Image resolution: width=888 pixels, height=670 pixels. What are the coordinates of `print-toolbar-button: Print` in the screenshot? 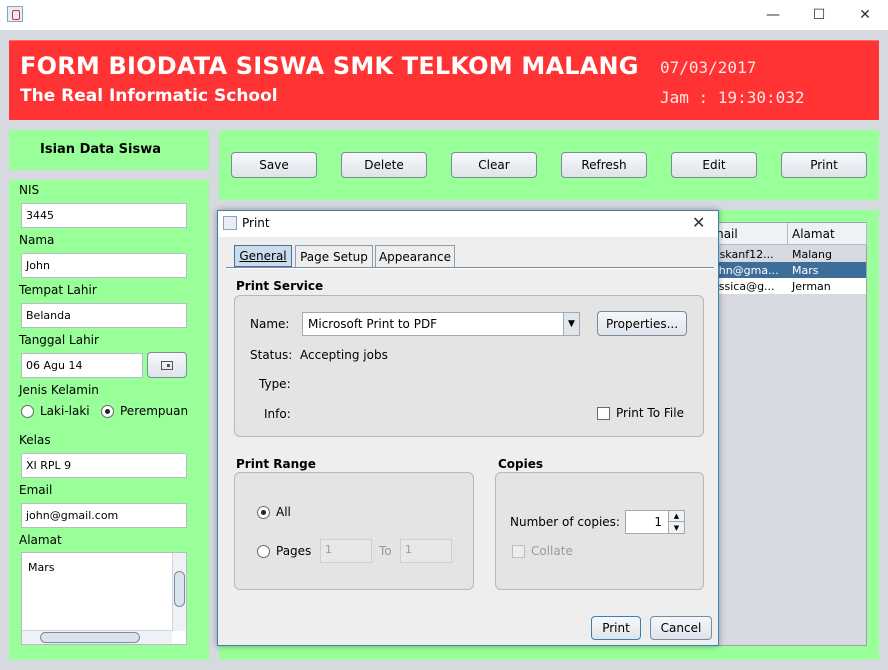 It's located at (824, 165).